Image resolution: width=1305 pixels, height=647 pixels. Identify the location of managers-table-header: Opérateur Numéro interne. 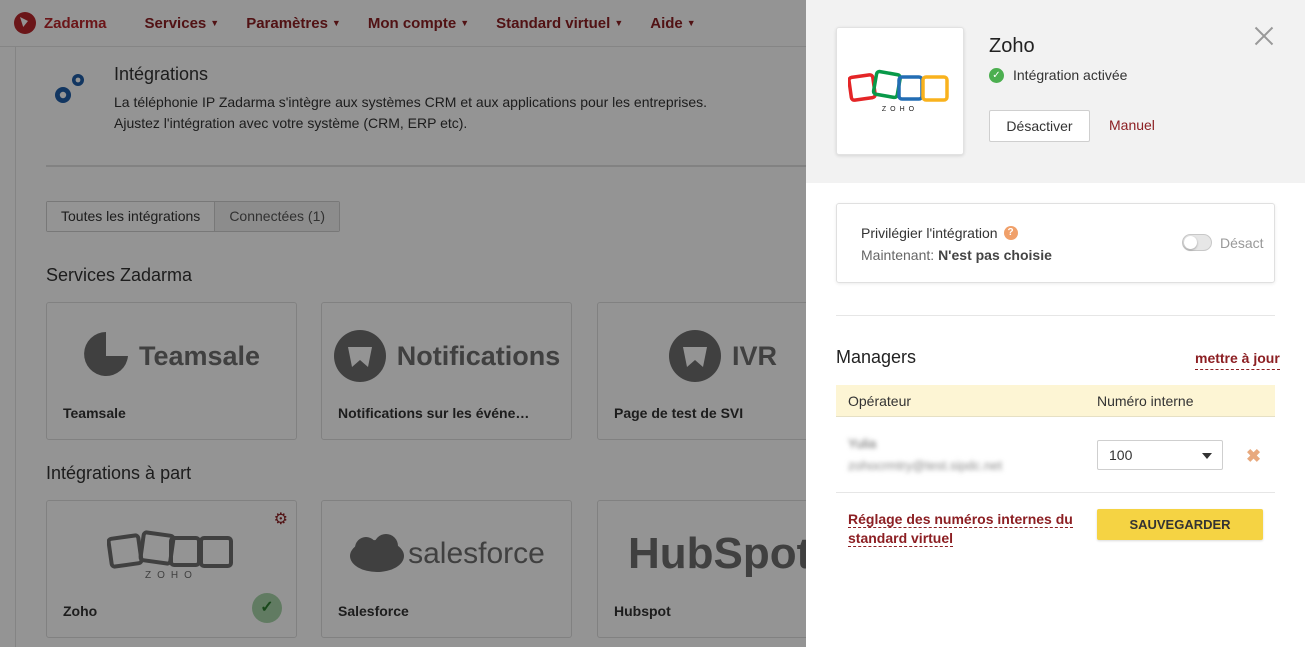
(1055, 401).